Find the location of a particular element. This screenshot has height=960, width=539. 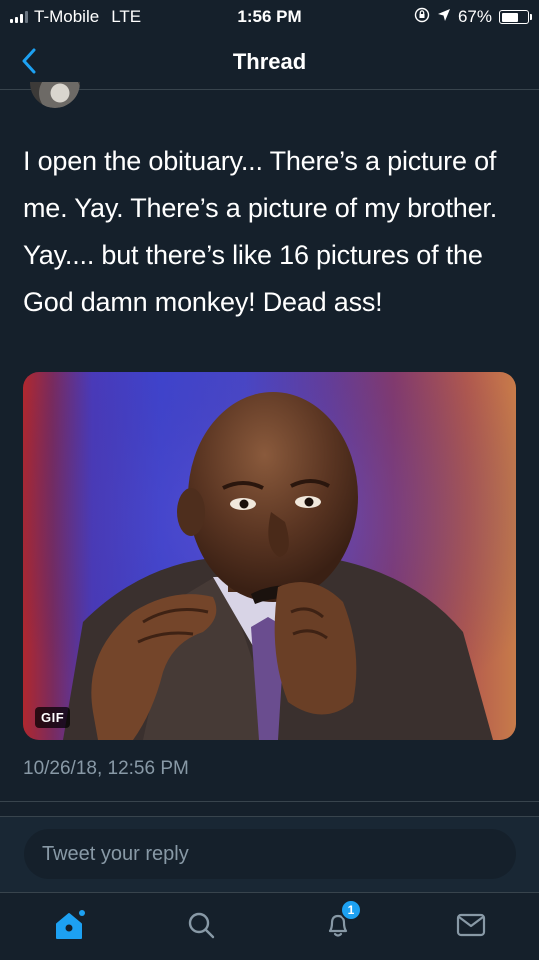

reply-bar is located at coordinates (269, 854).